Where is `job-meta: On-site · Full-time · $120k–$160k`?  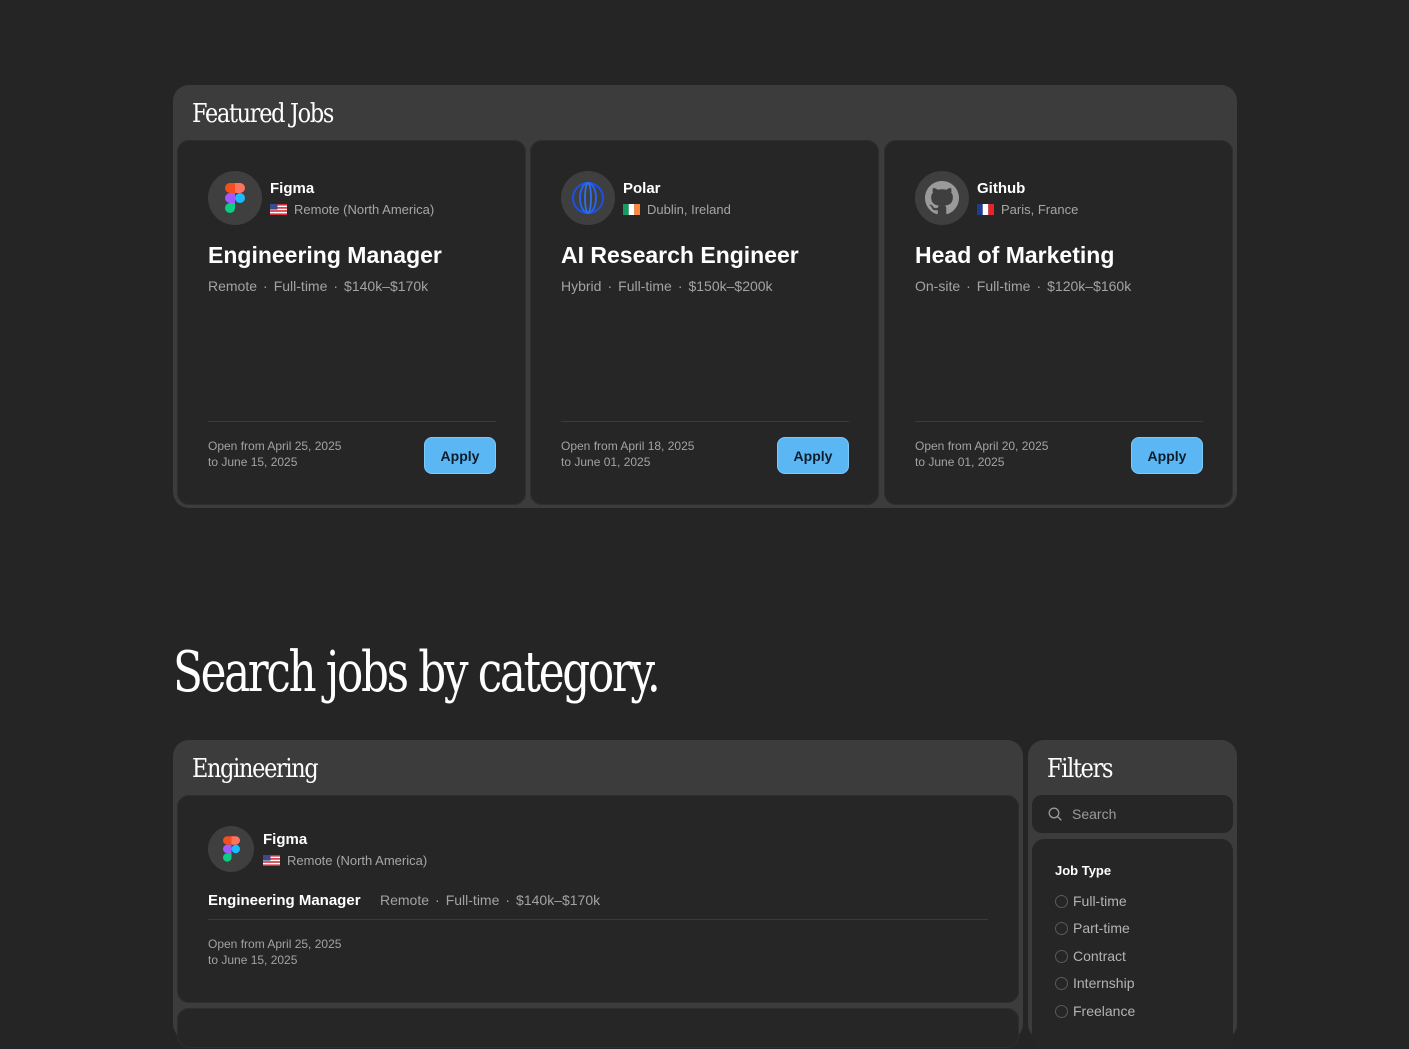
job-meta: On-site · Full-time · $120k–$160k is located at coordinates (1023, 286).